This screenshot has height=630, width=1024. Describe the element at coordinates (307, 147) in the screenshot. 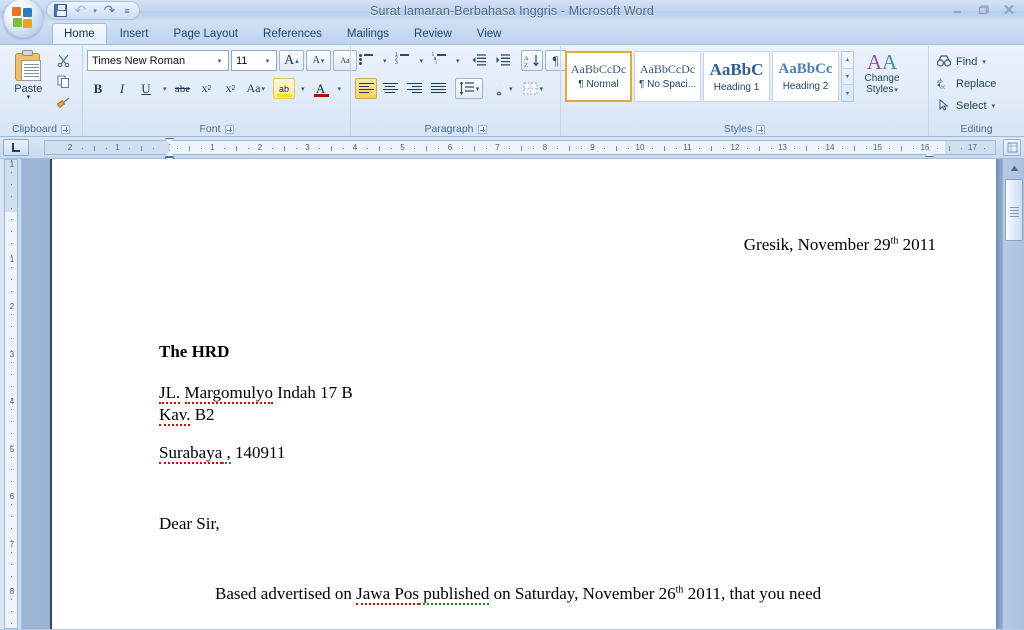

I see `ruler-tick-label: 3` at that location.